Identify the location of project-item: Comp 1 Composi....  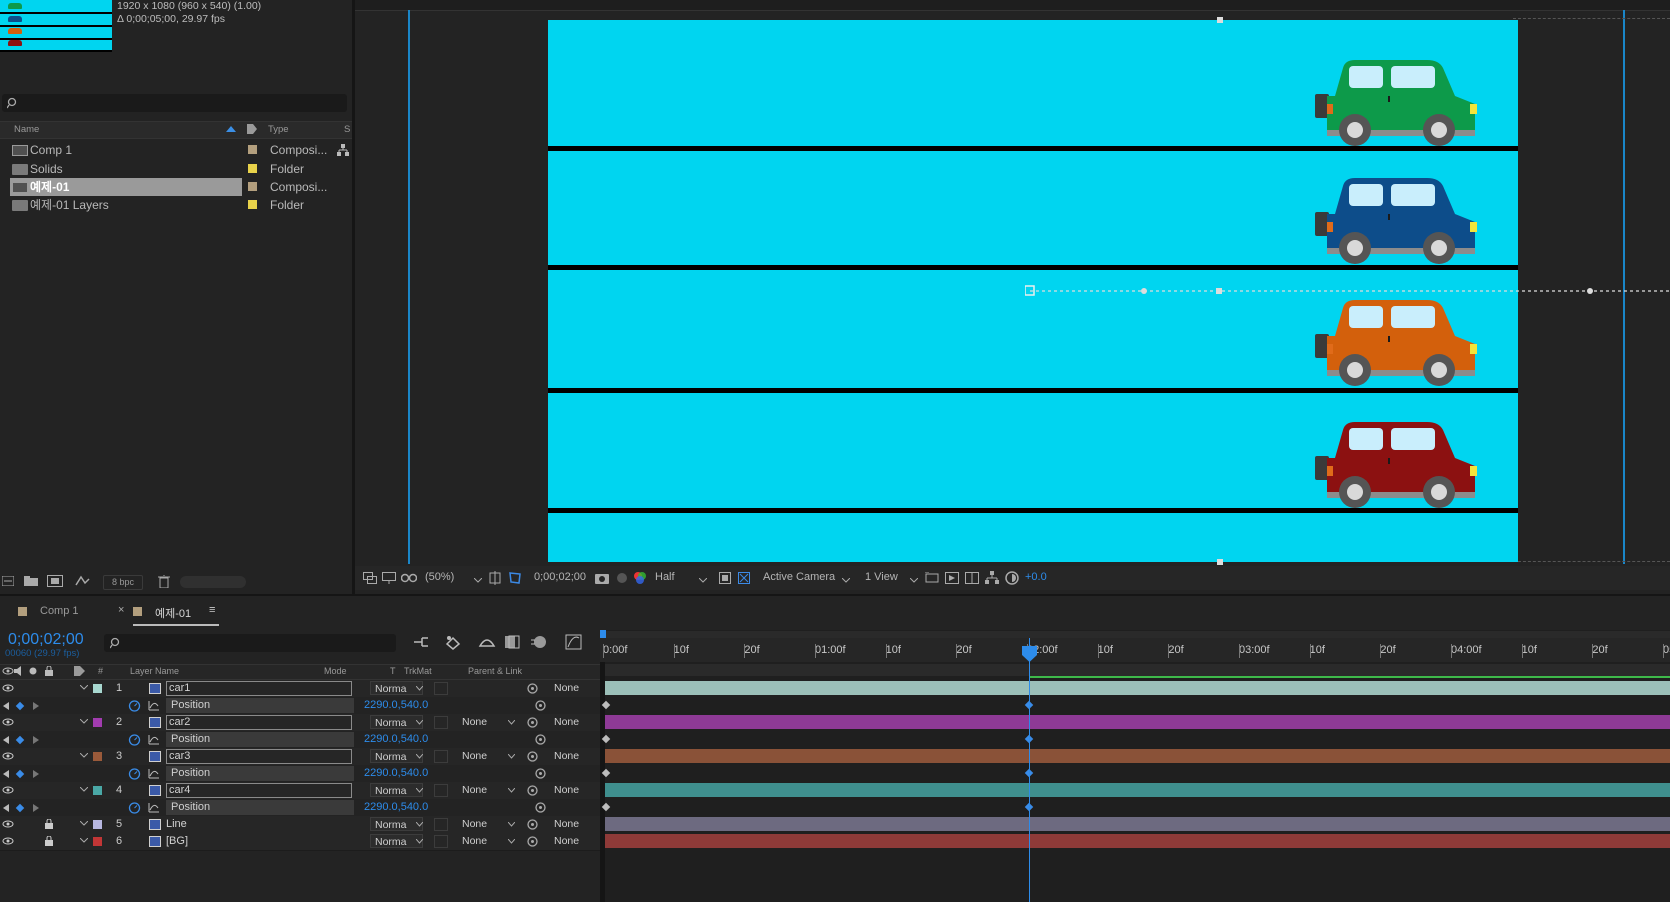
(174, 150).